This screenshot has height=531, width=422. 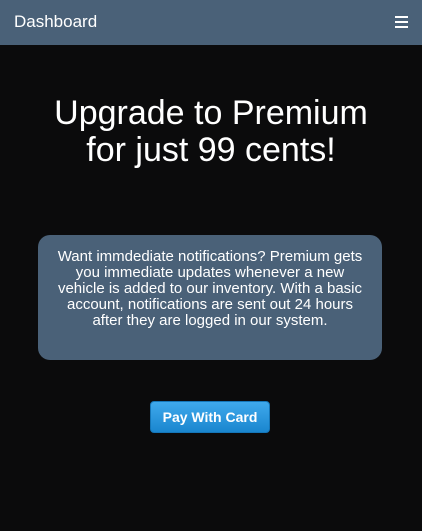 I want to click on page-headline: Upgrade to Premium for just 99 cents!, so click(x=211, y=132).